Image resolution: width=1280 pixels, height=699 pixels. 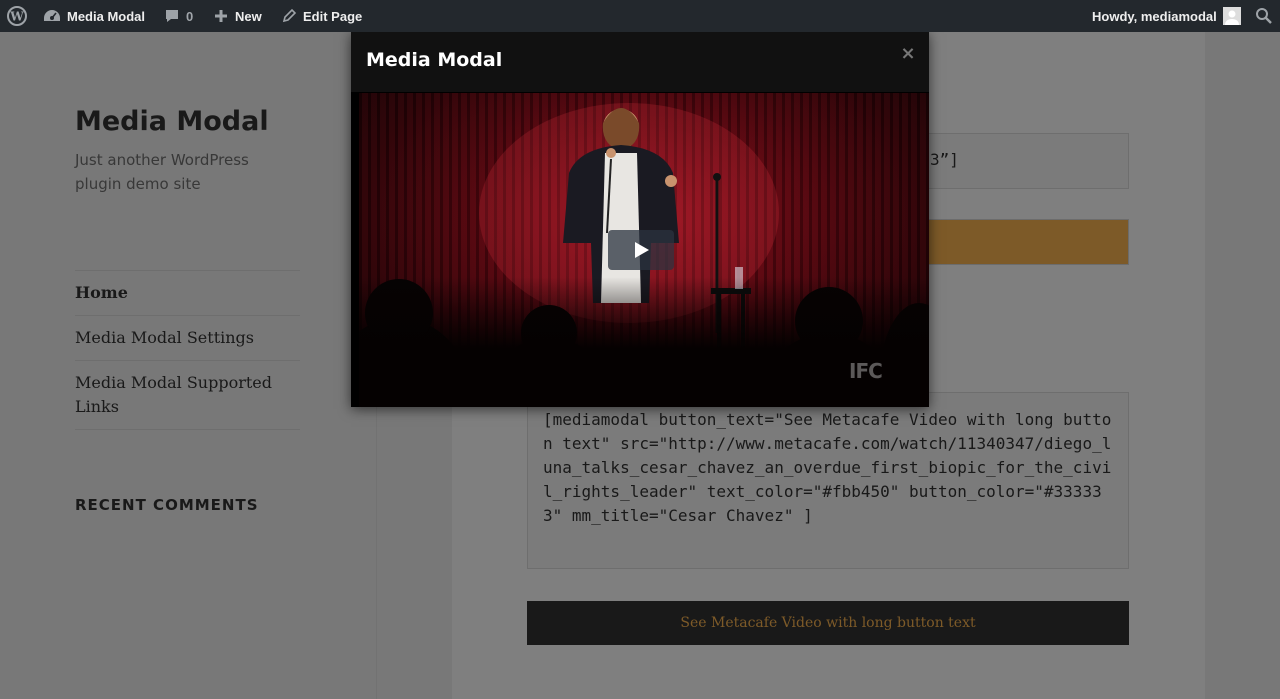 What do you see at coordinates (289, 16) in the screenshot?
I see `pencil-icon` at bounding box center [289, 16].